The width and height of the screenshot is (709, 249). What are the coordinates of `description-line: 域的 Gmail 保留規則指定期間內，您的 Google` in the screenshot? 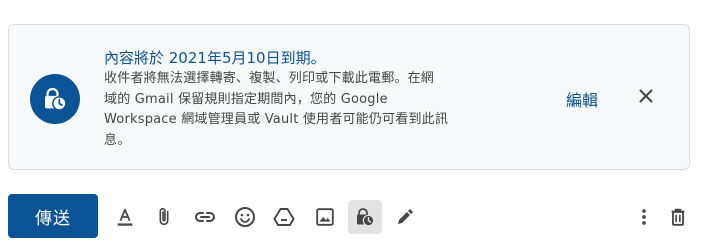 It's located at (246, 99).